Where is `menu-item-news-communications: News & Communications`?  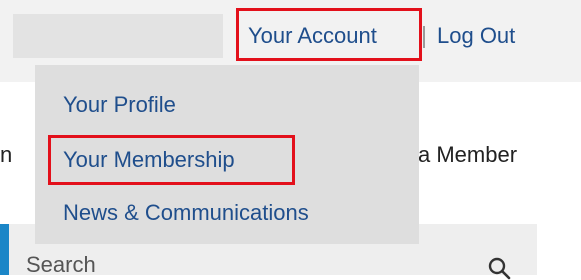 menu-item-news-communications: News & Communications is located at coordinates (186, 213).